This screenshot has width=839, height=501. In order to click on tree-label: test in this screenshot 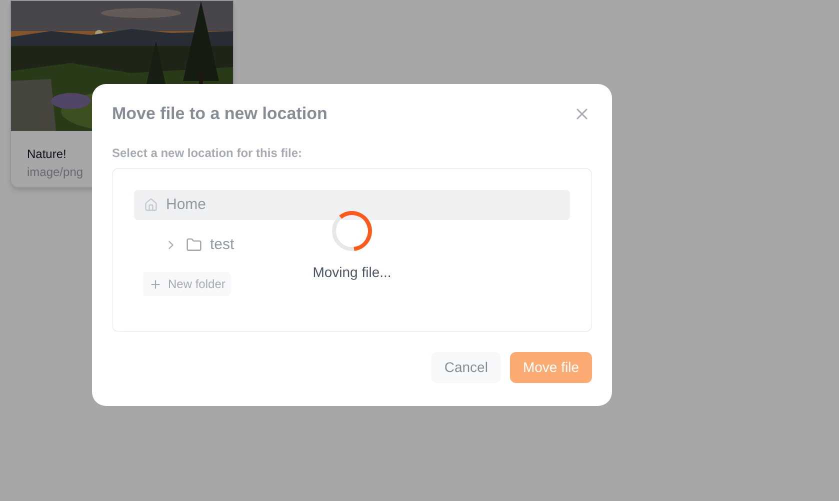, I will do `click(222, 244)`.